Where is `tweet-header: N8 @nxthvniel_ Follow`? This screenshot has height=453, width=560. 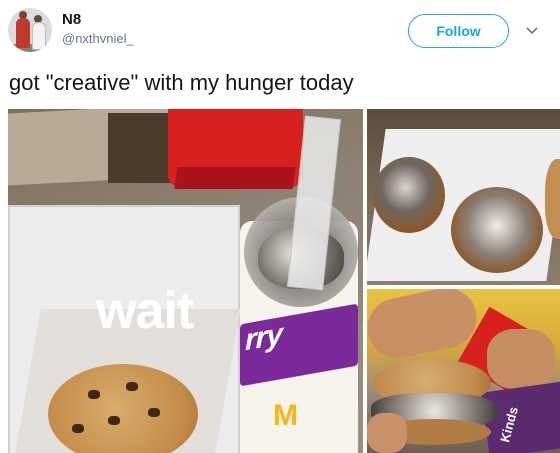
tweet-header: N8 @nxthvniel_ Follow is located at coordinates (280, 33).